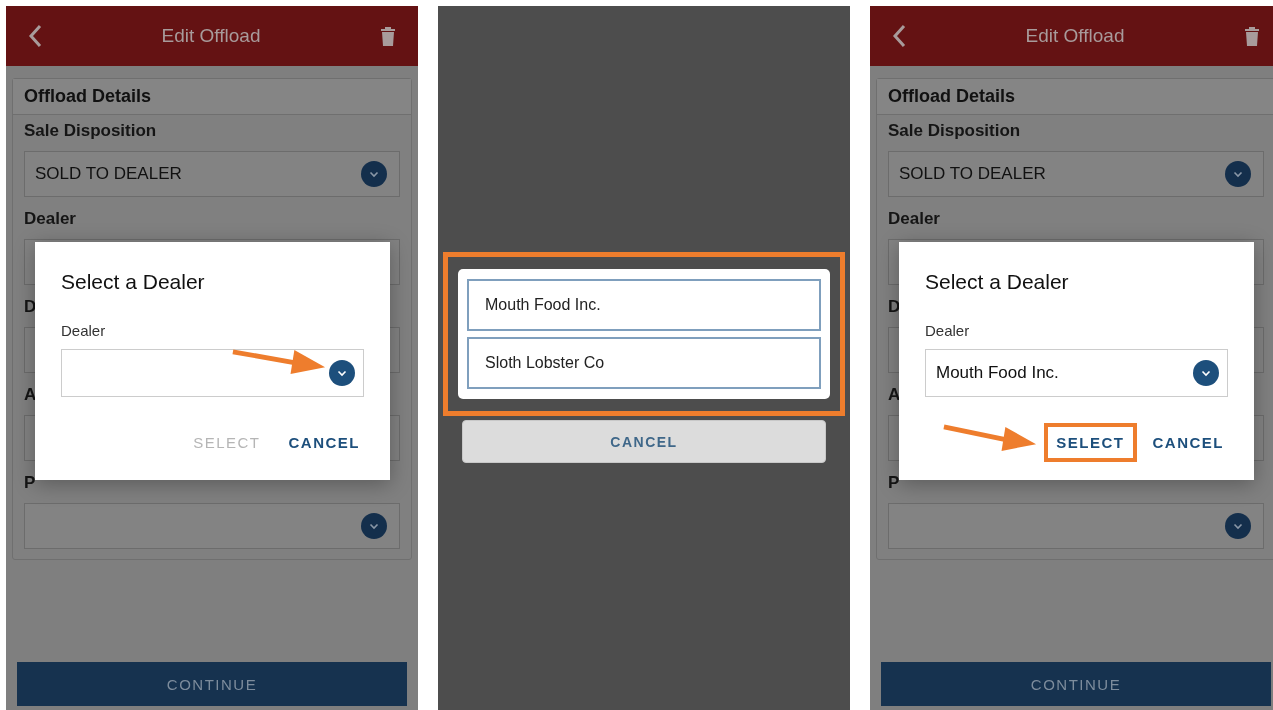 This screenshot has width=1273, height=710. I want to click on dealer-option: Sloth Lobster Co, so click(644, 363).